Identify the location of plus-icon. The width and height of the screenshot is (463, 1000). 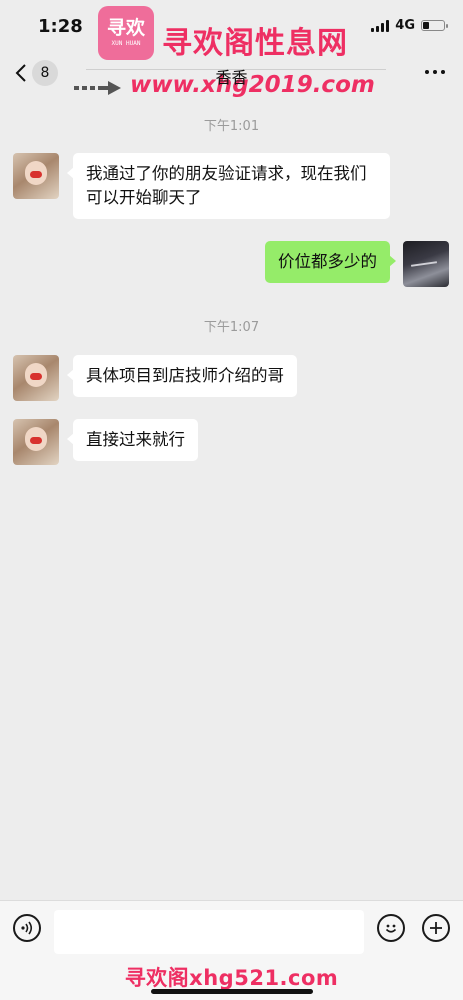
(436, 928).